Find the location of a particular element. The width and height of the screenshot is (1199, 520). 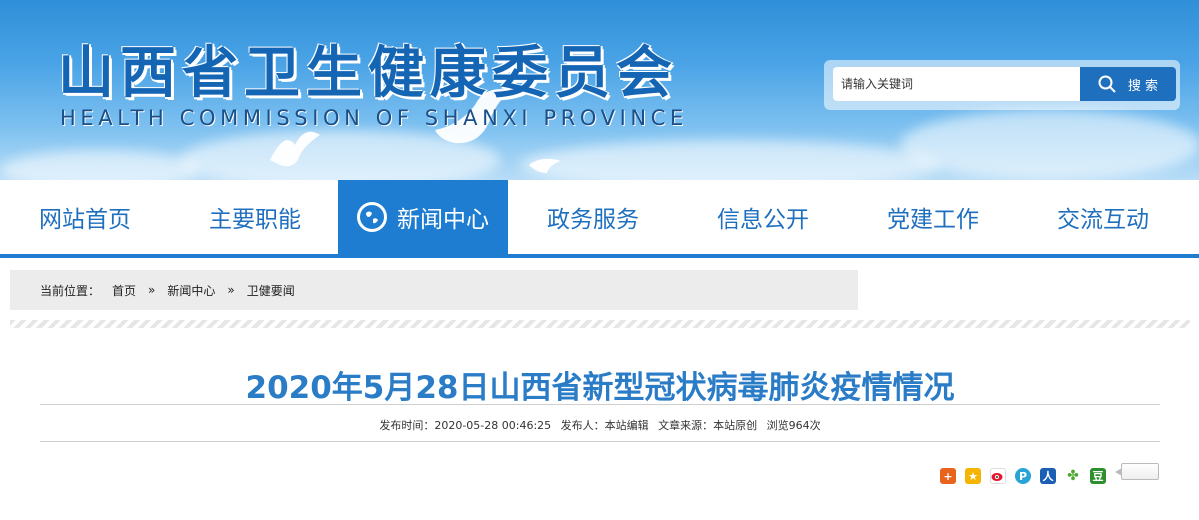

nav-item-functions: 主要职能 is located at coordinates (255, 217).